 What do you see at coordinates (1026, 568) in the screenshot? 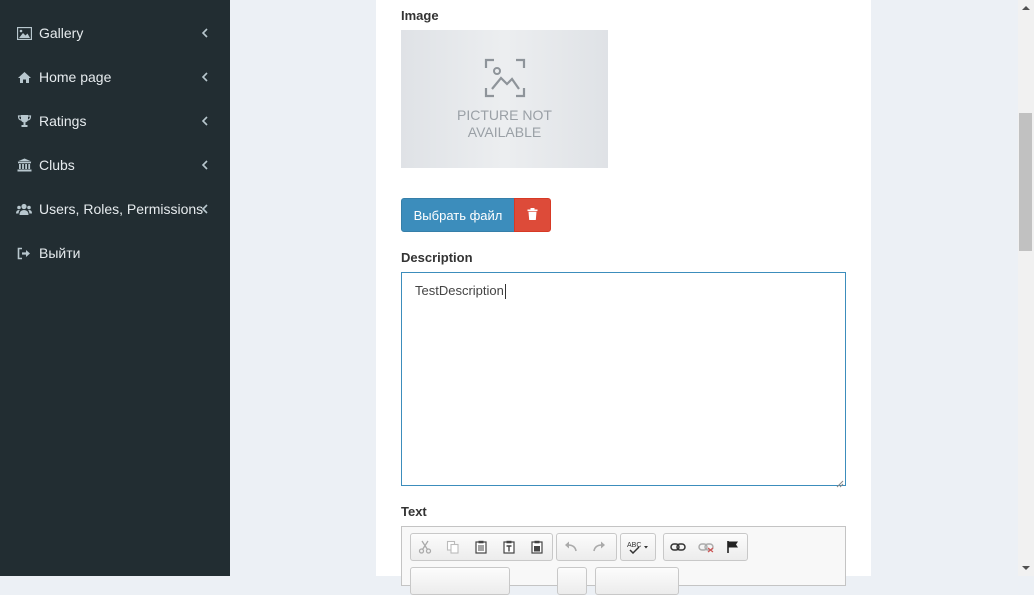
I see `scroll-down-icon` at bounding box center [1026, 568].